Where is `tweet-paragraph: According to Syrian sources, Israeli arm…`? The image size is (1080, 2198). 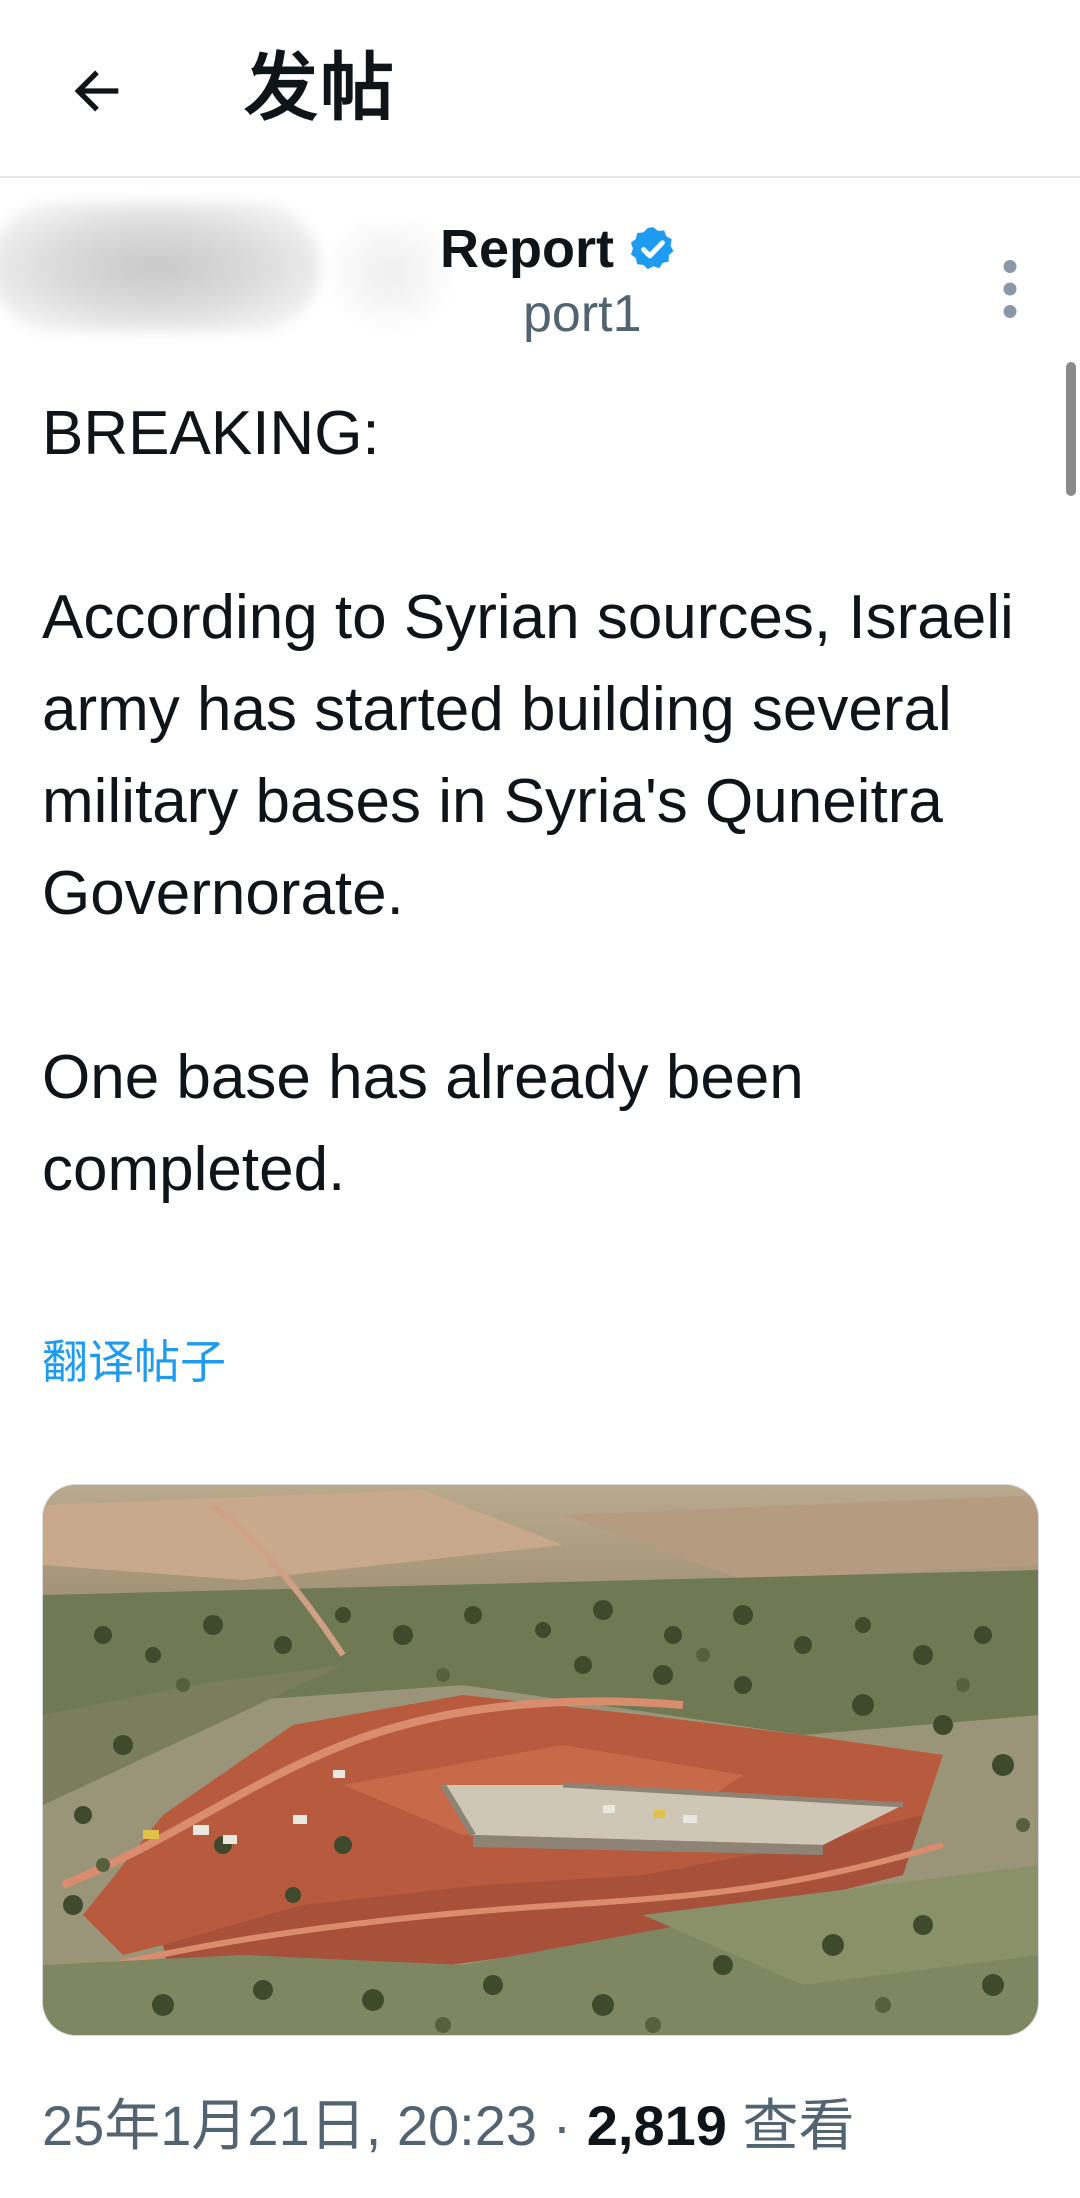
tweet-paragraph: According to Syrian sources, Israeli arm… is located at coordinates (528, 755).